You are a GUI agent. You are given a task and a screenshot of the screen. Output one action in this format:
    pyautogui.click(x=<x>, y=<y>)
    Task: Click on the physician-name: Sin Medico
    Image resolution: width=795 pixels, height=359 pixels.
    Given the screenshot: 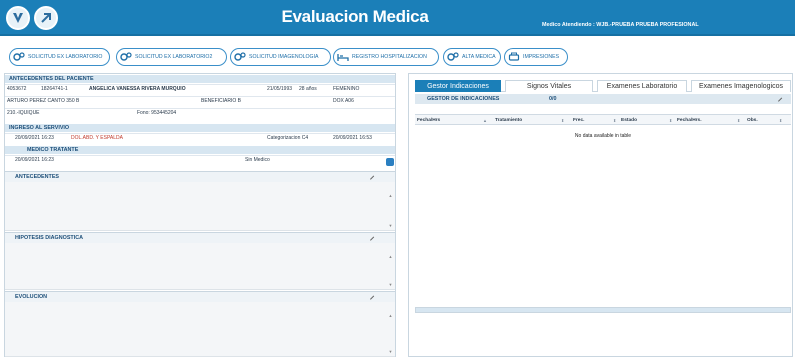 What is the action you would take?
    pyautogui.click(x=257, y=160)
    